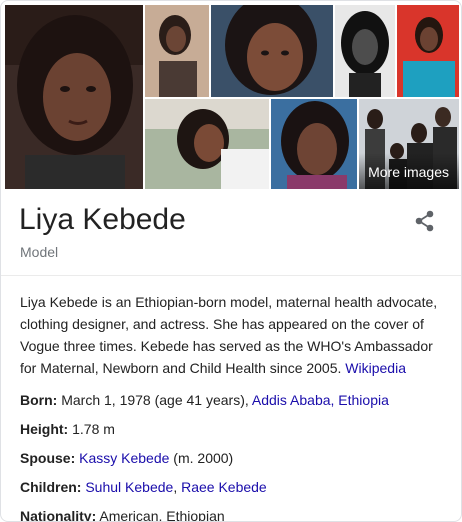 The width and height of the screenshot is (462, 522). I want to click on fact-value: American, Ethiopian, so click(160, 515).